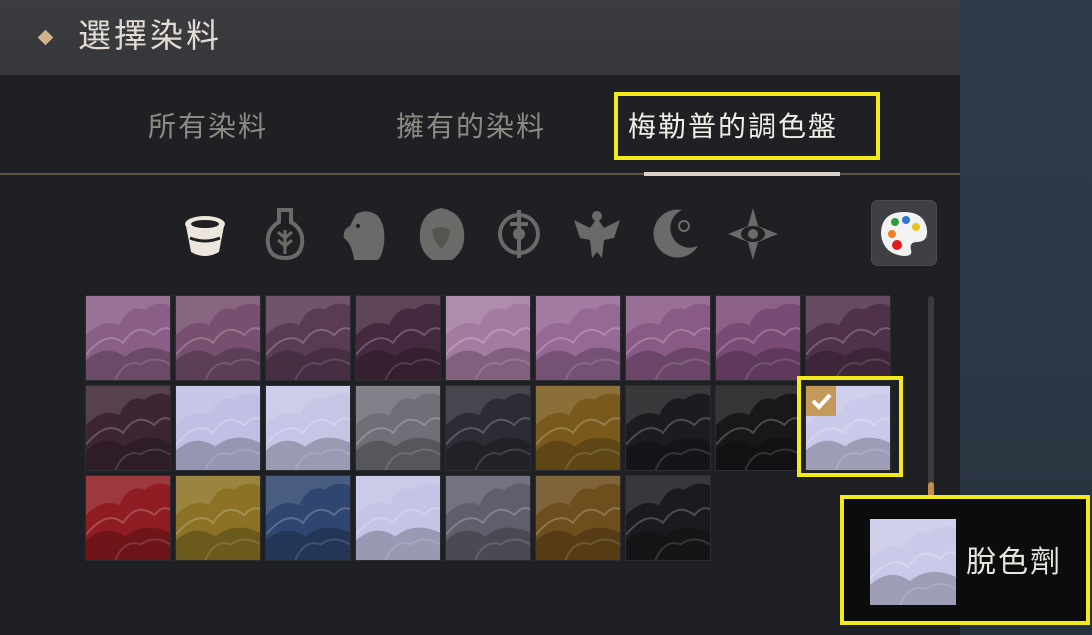 Image resolution: width=1092 pixels, height=635 pixels. I want to click on diamond-icon, so click(45, 37).